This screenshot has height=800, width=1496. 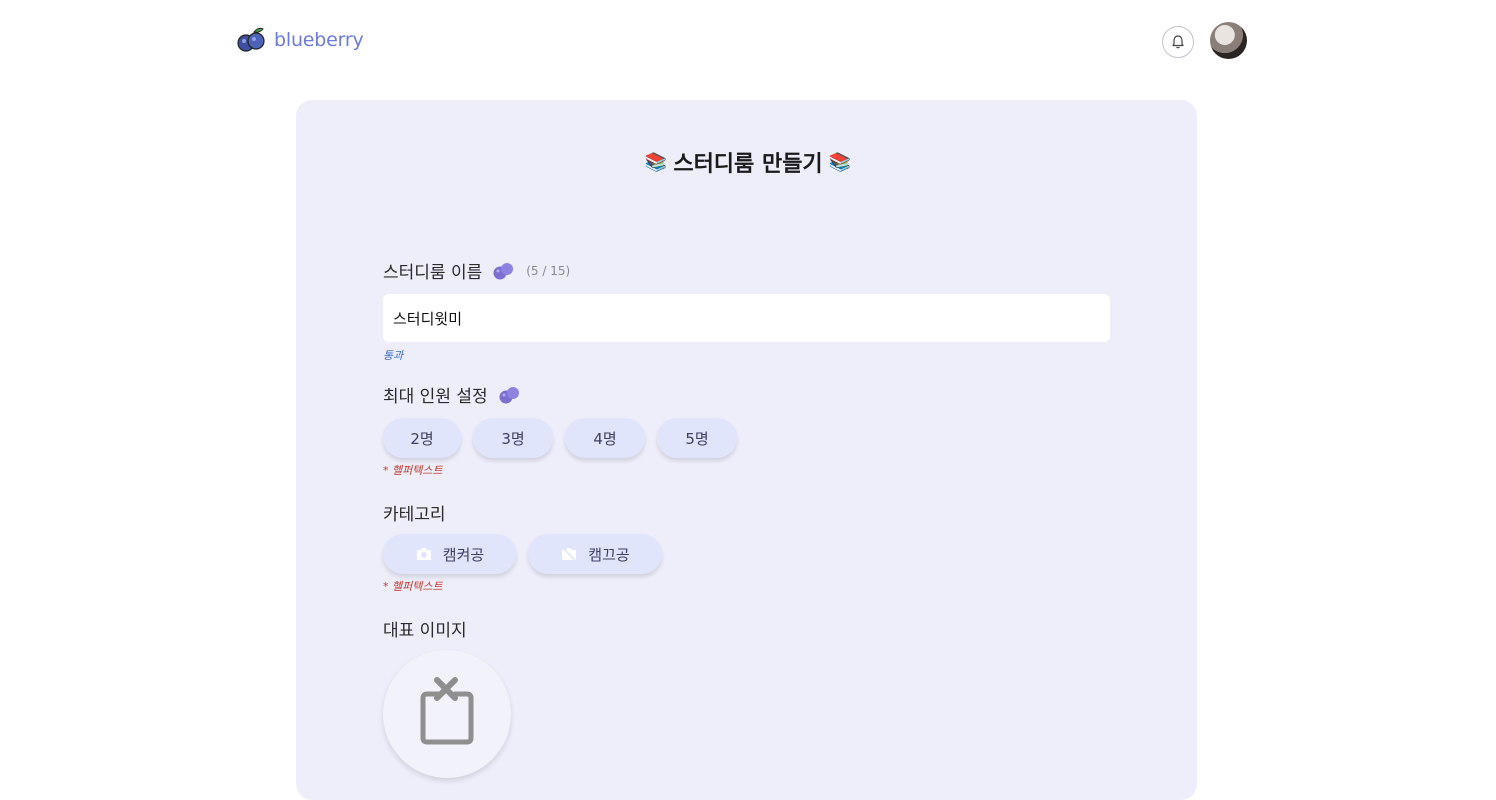 What do you see at coordinates (251, 39) in the screenshot?
I see `blueberry-logo-icon` at bounding box center [251, 39].